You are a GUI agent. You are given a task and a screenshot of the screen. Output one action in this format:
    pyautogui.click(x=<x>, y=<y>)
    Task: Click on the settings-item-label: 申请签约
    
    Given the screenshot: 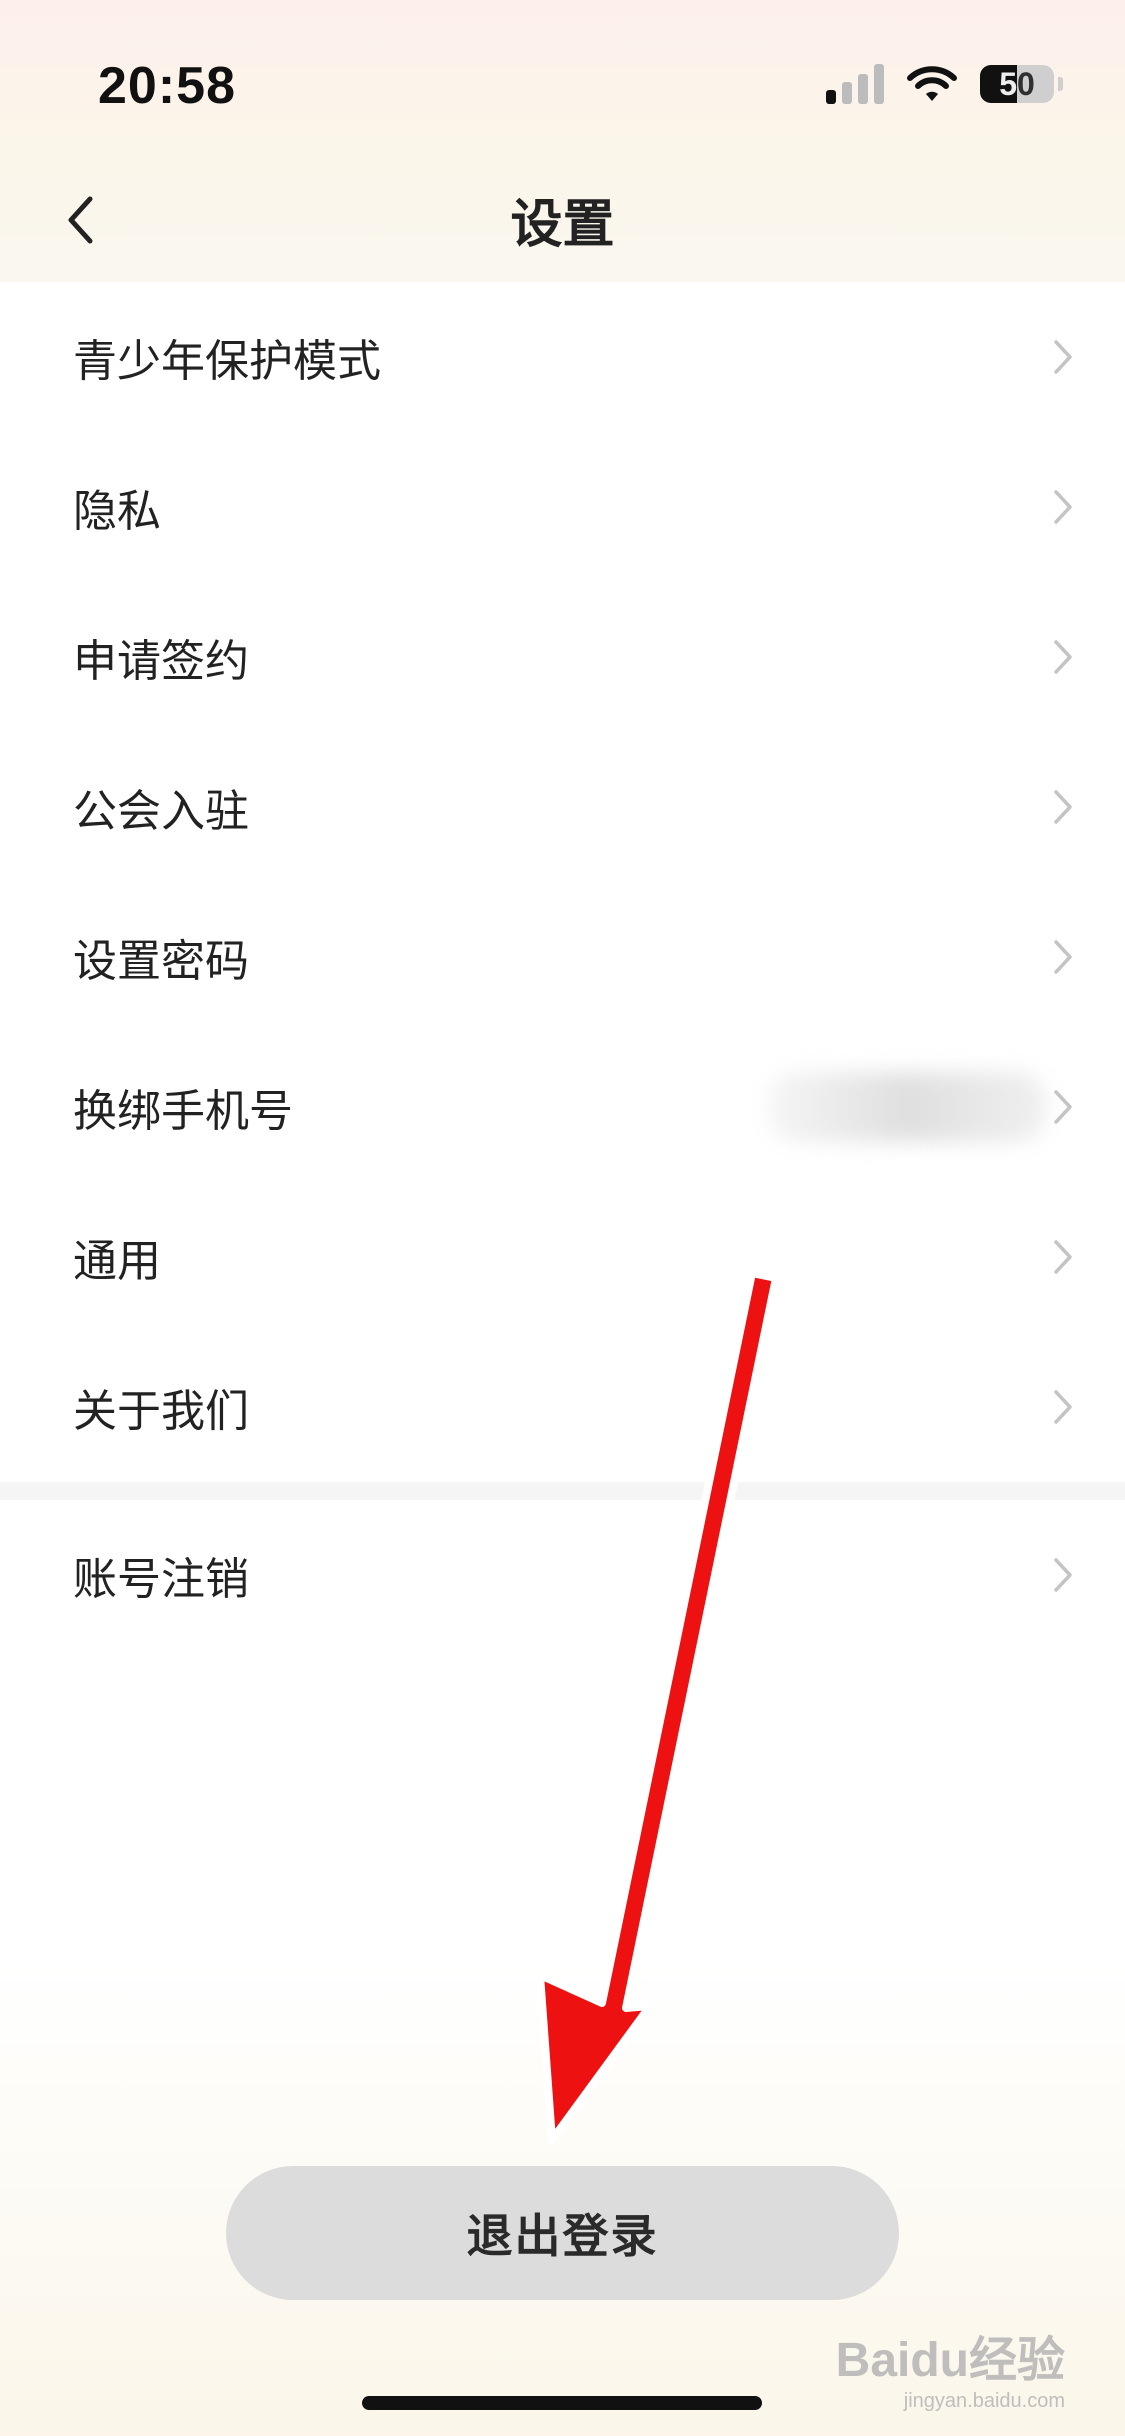 What is the action you would take?
    pyautogui.click(x=161, y=661)
    